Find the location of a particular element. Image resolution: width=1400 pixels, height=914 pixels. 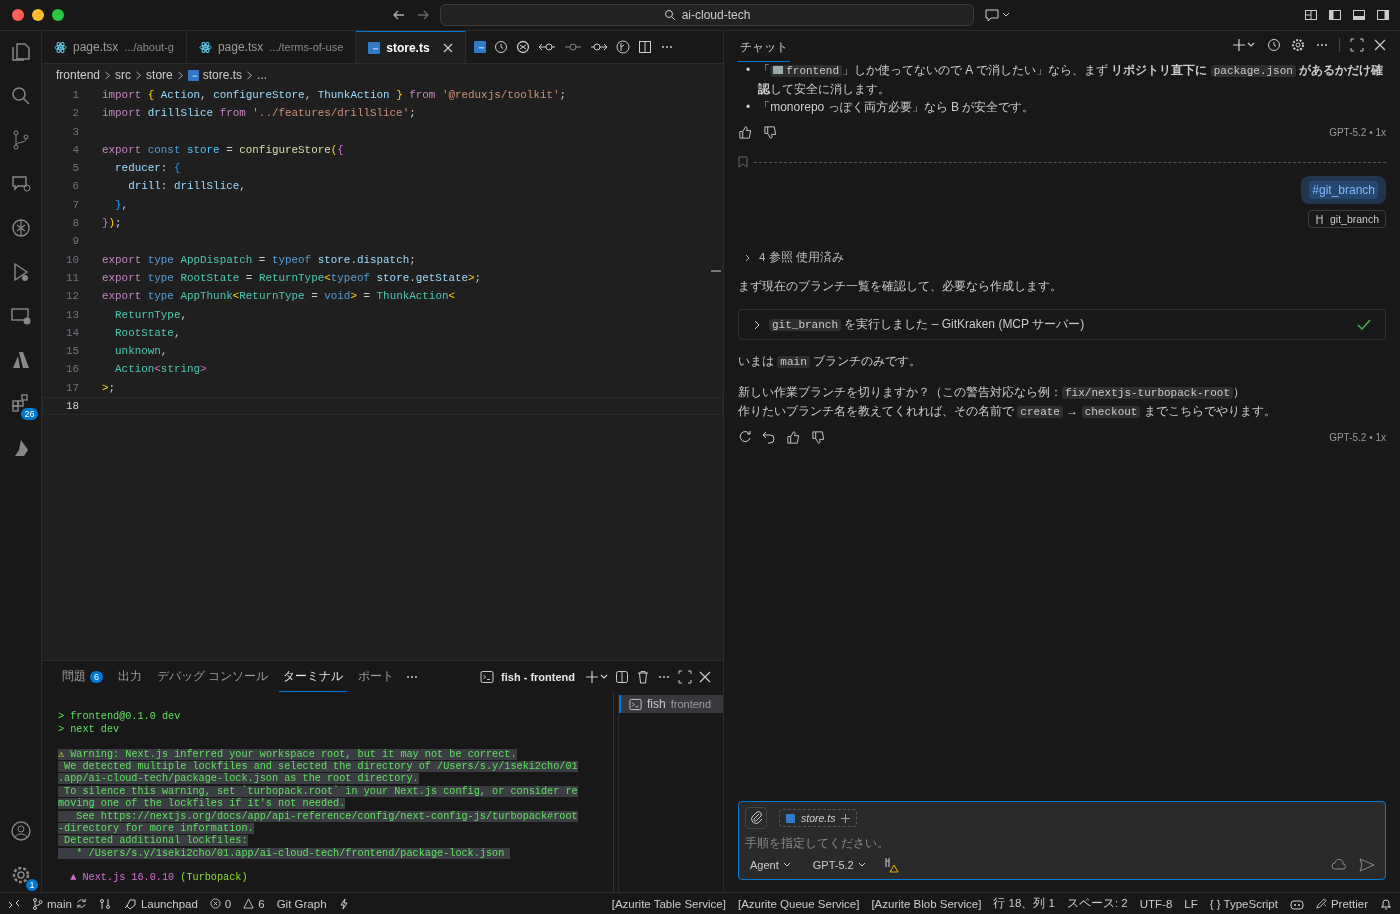

cloud-icon is located at coordinates (1339, 865).